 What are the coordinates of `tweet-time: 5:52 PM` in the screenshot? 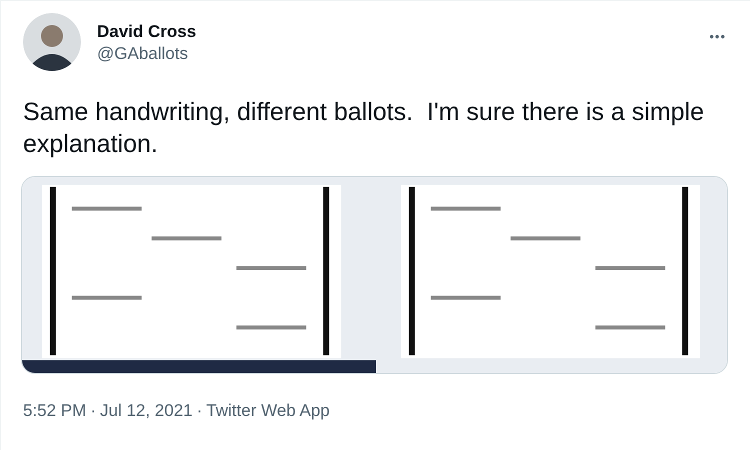 It's located at (54, 411).